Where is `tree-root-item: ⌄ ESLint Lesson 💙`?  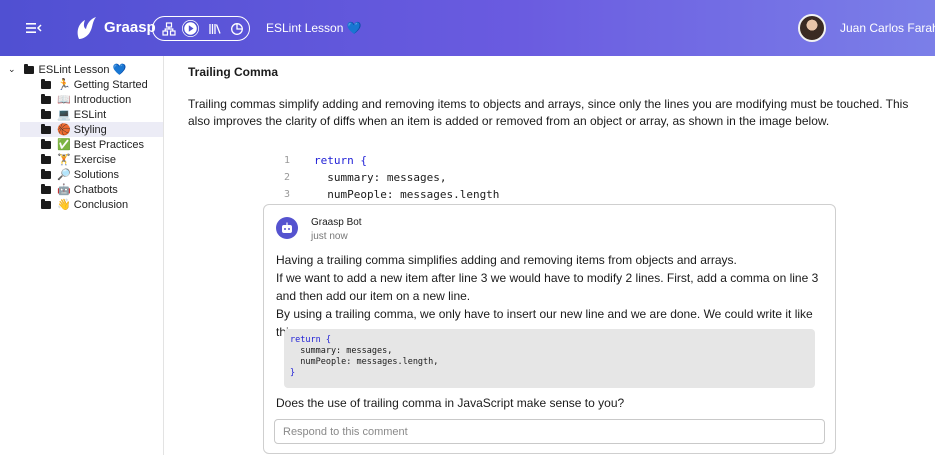 tree-root-item: ⌄ ESLint Lesson 💙 is located at coordinates (67, 69).